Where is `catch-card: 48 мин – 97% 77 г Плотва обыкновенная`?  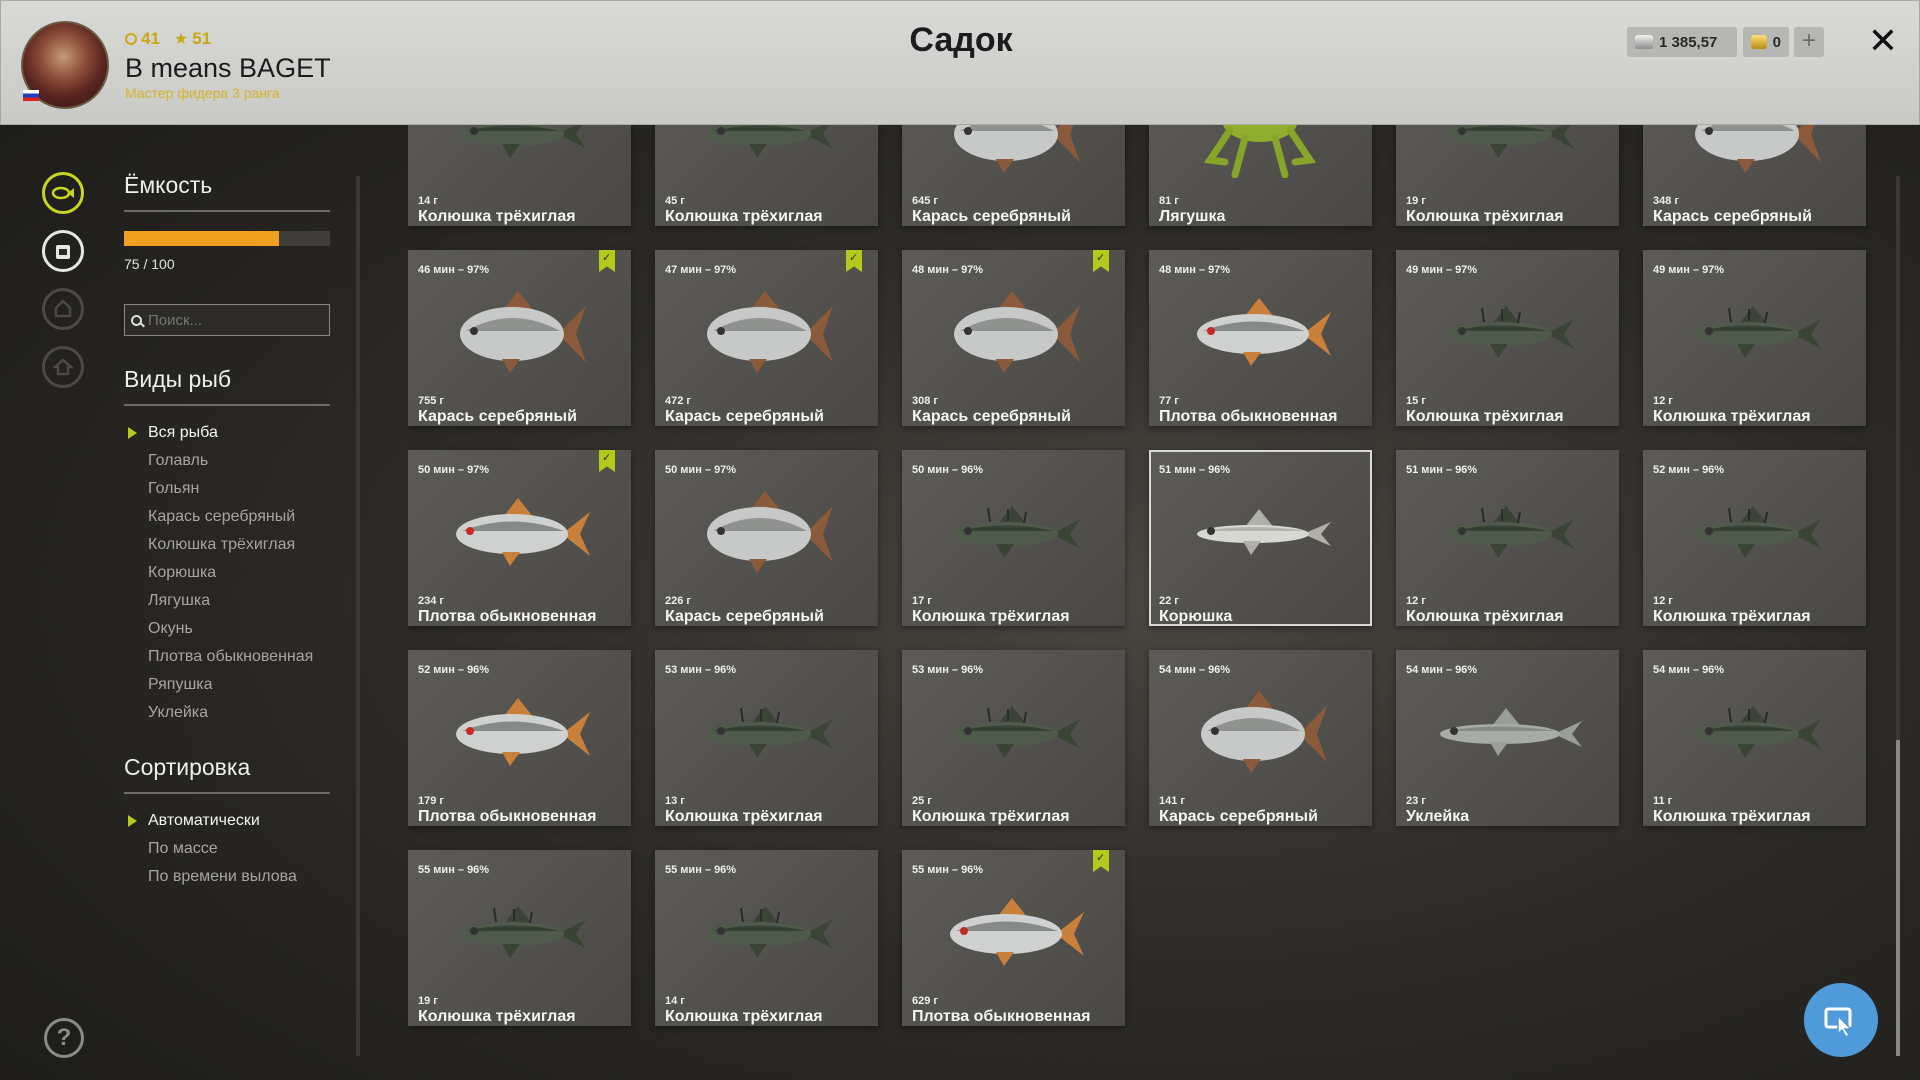 catch-card: 48 мин – 97% 77 г Плотва обыкновенная is located at coordinates (1260, 338).